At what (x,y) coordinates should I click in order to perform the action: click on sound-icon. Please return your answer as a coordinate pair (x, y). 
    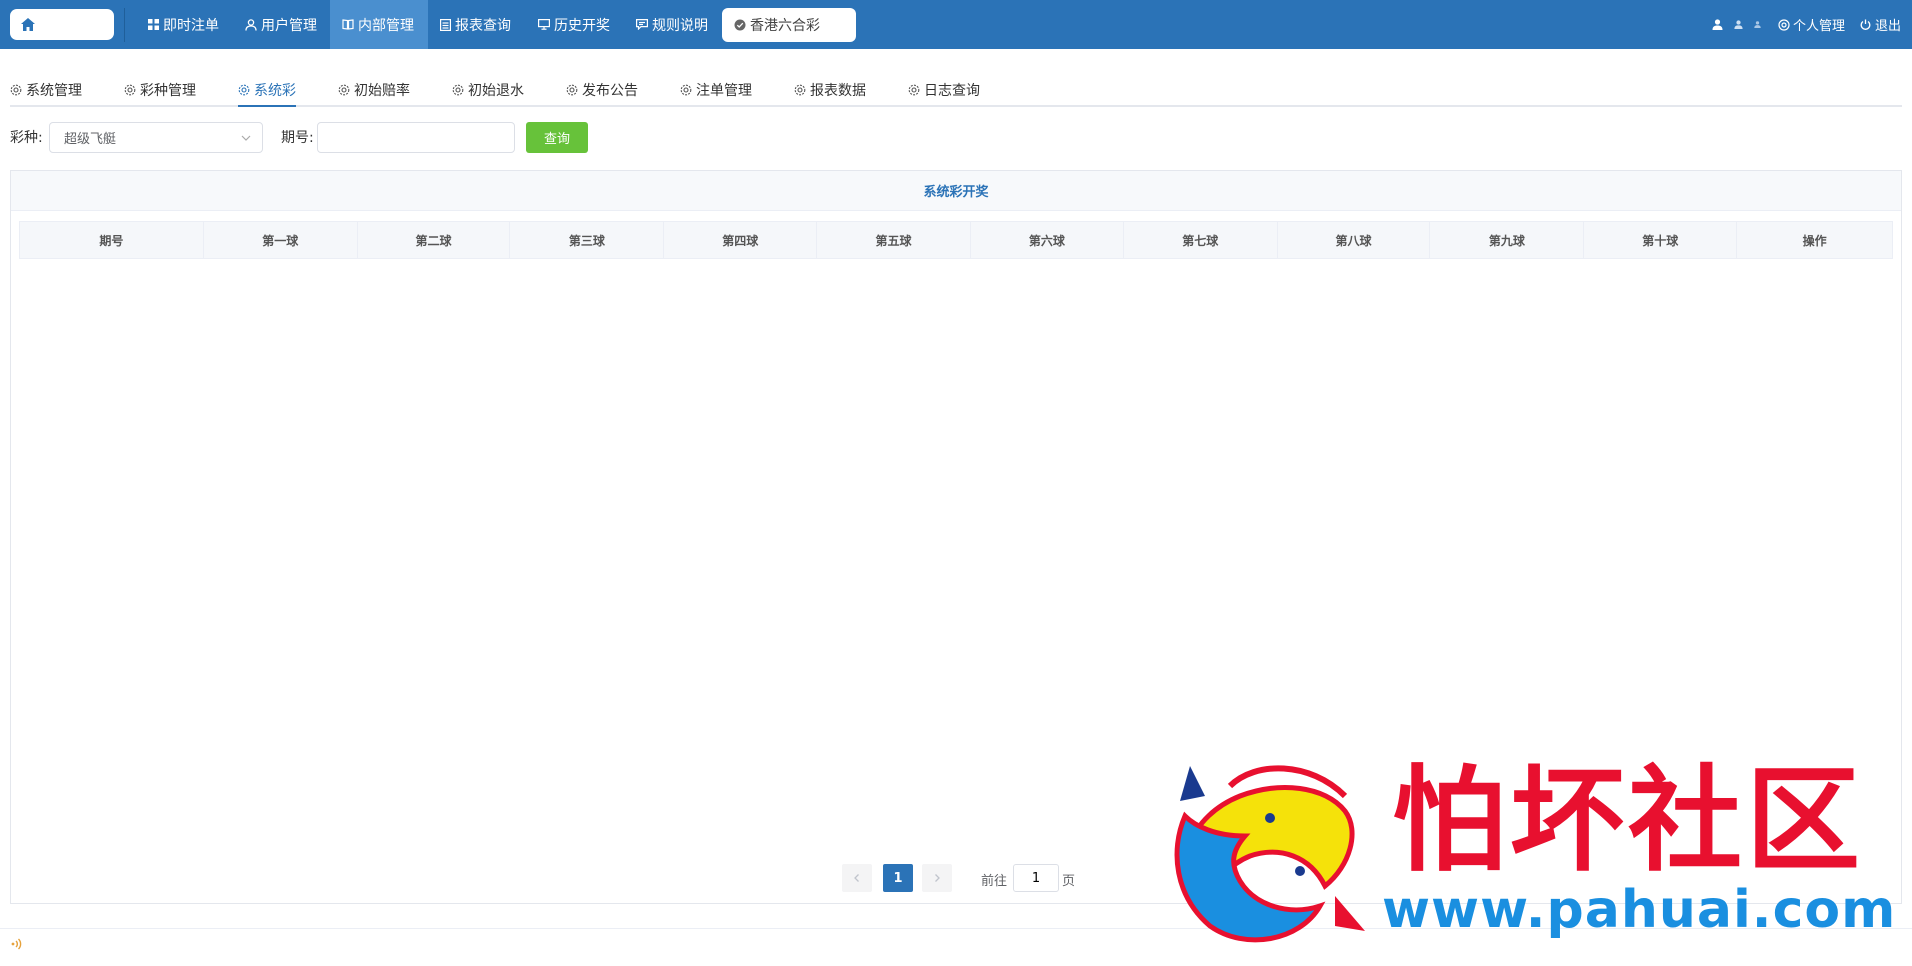
    Looking at the image, I should click on (17, 944).